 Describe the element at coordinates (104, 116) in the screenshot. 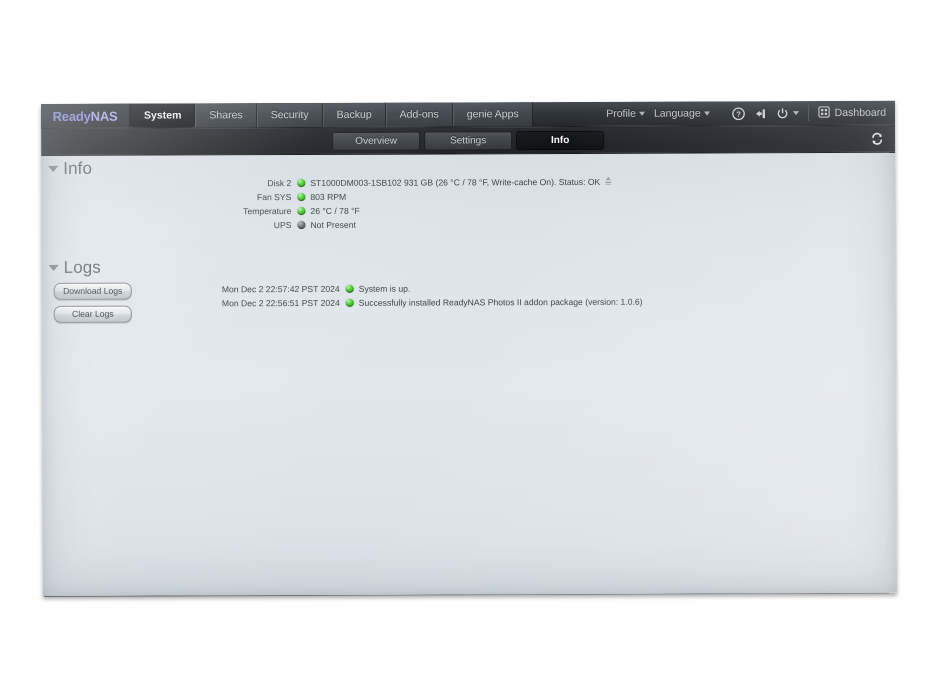

I see `brand-text-nas: NAS` at that location.